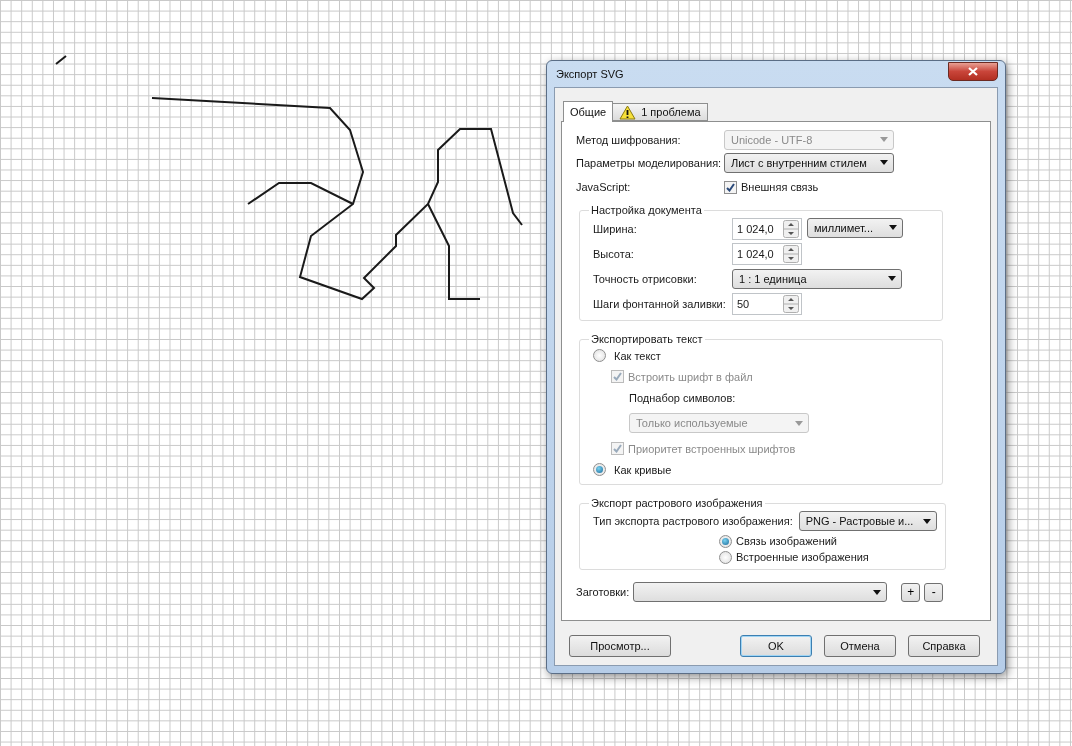 This screenshot has height=746, width=1072. What do you see at coordinates (712, 448) in the screenshot?
I see `checkbox-label: Приоритет встроенных шрифтов` at bounding box center [712, 448].